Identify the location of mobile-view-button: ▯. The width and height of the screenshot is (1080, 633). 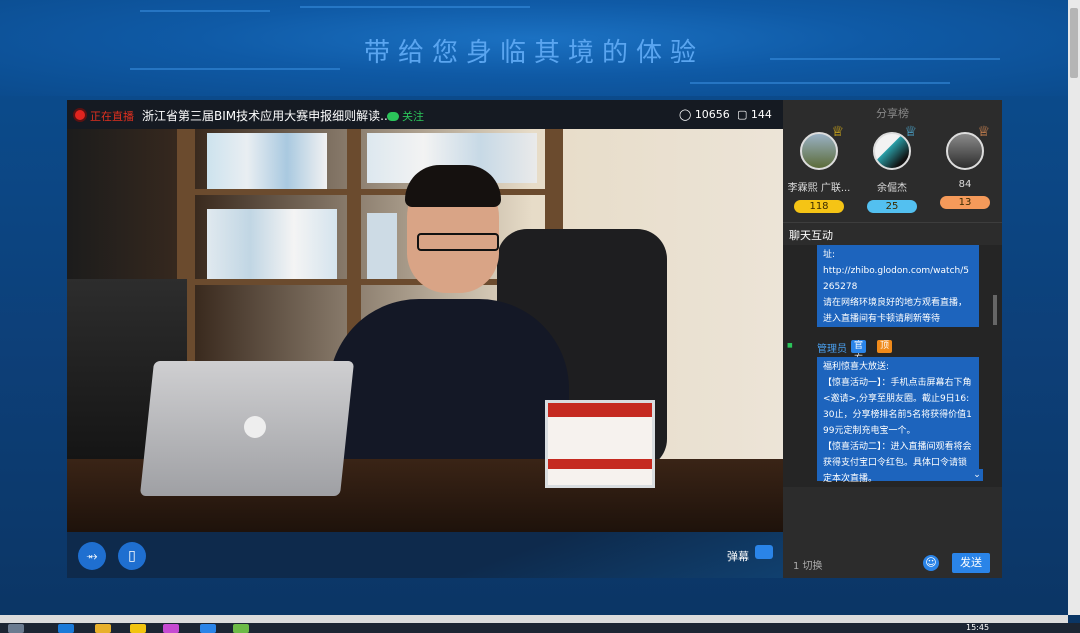
(132, 556).